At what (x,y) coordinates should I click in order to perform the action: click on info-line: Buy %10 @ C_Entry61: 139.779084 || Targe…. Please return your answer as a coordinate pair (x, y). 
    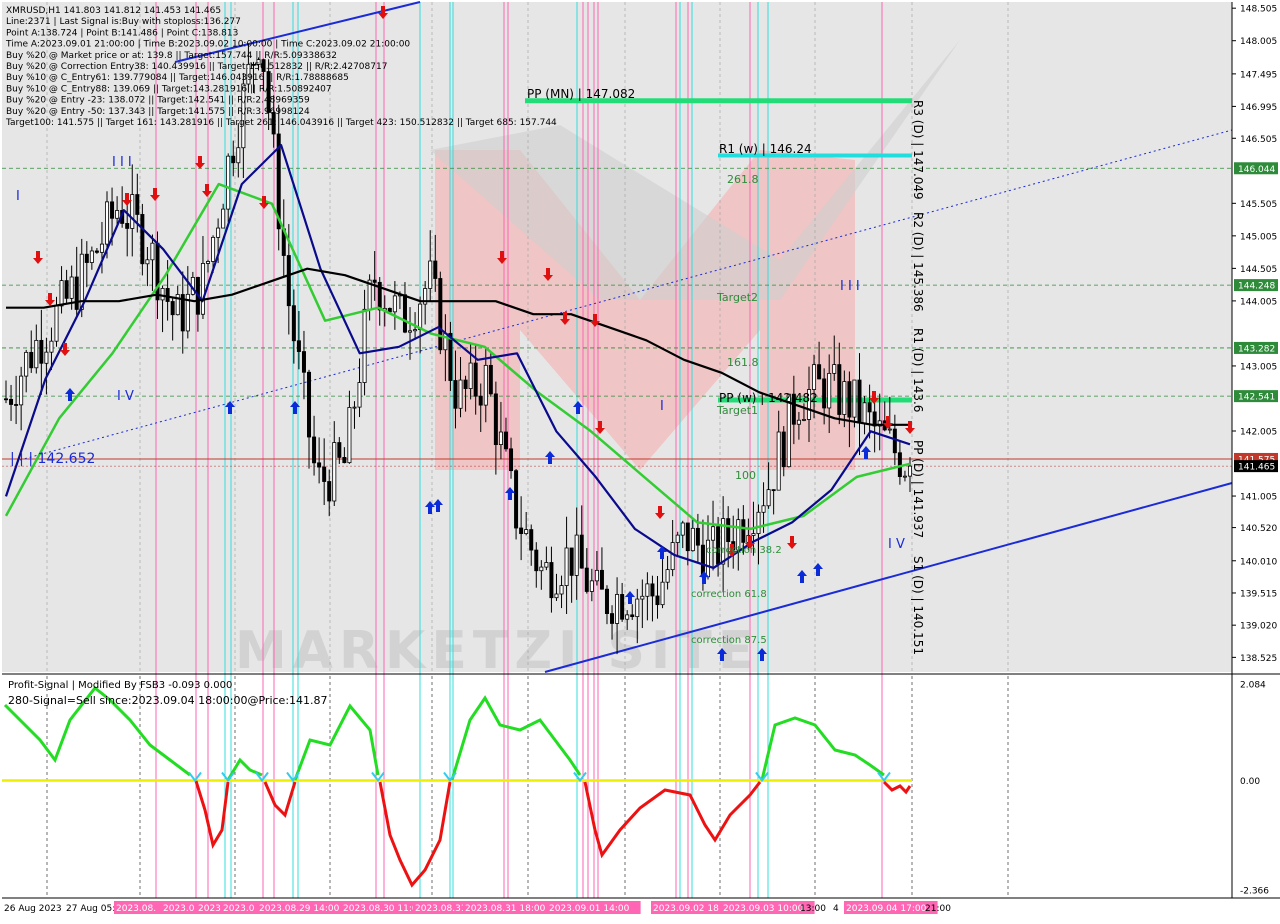
    Looking at the image, I should click on (177, 78).